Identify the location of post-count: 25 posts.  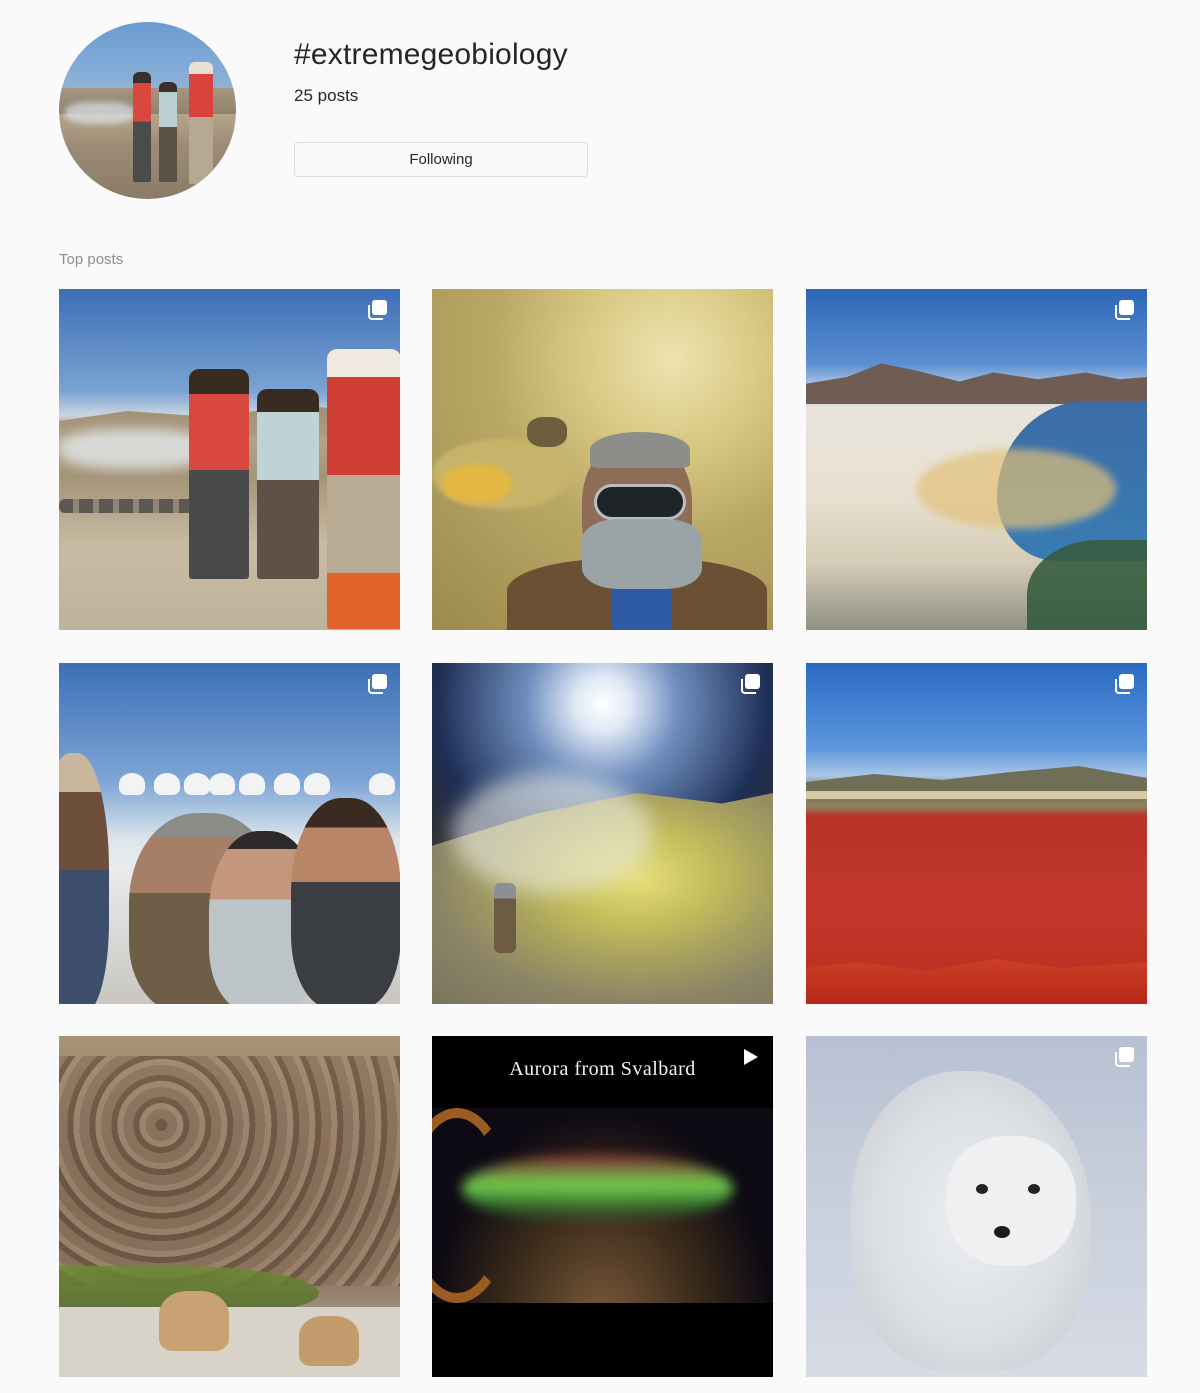
(326, 96).